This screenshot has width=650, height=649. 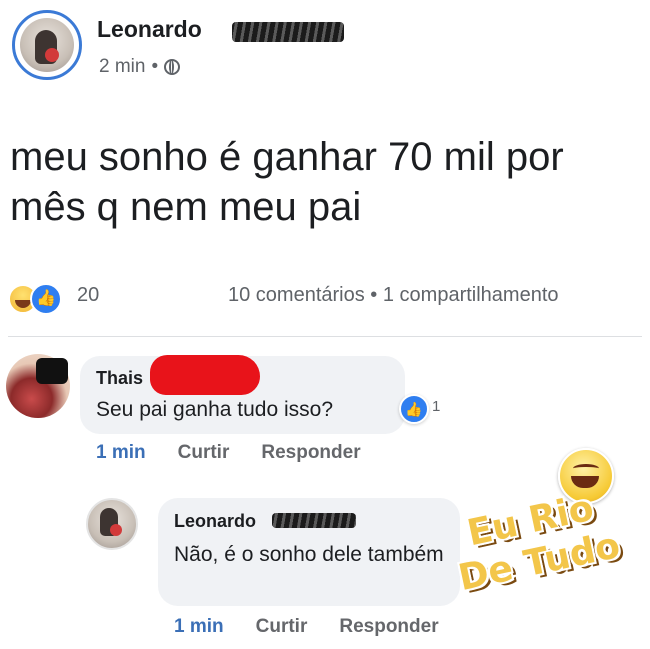 What do you see at coordinates (215, 521) in the screenshot?
I see `reply-author-name: Leonardo` at bounding box center [215, 521].